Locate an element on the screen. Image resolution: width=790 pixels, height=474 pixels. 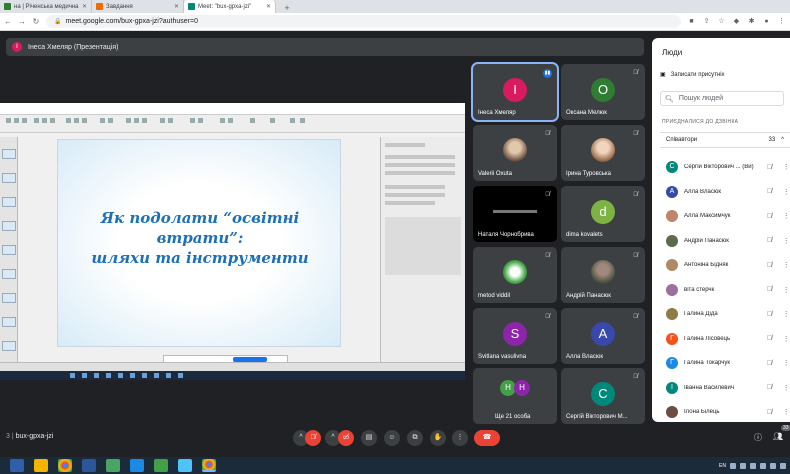
shared-menubar is located at coordinates (232, 109).